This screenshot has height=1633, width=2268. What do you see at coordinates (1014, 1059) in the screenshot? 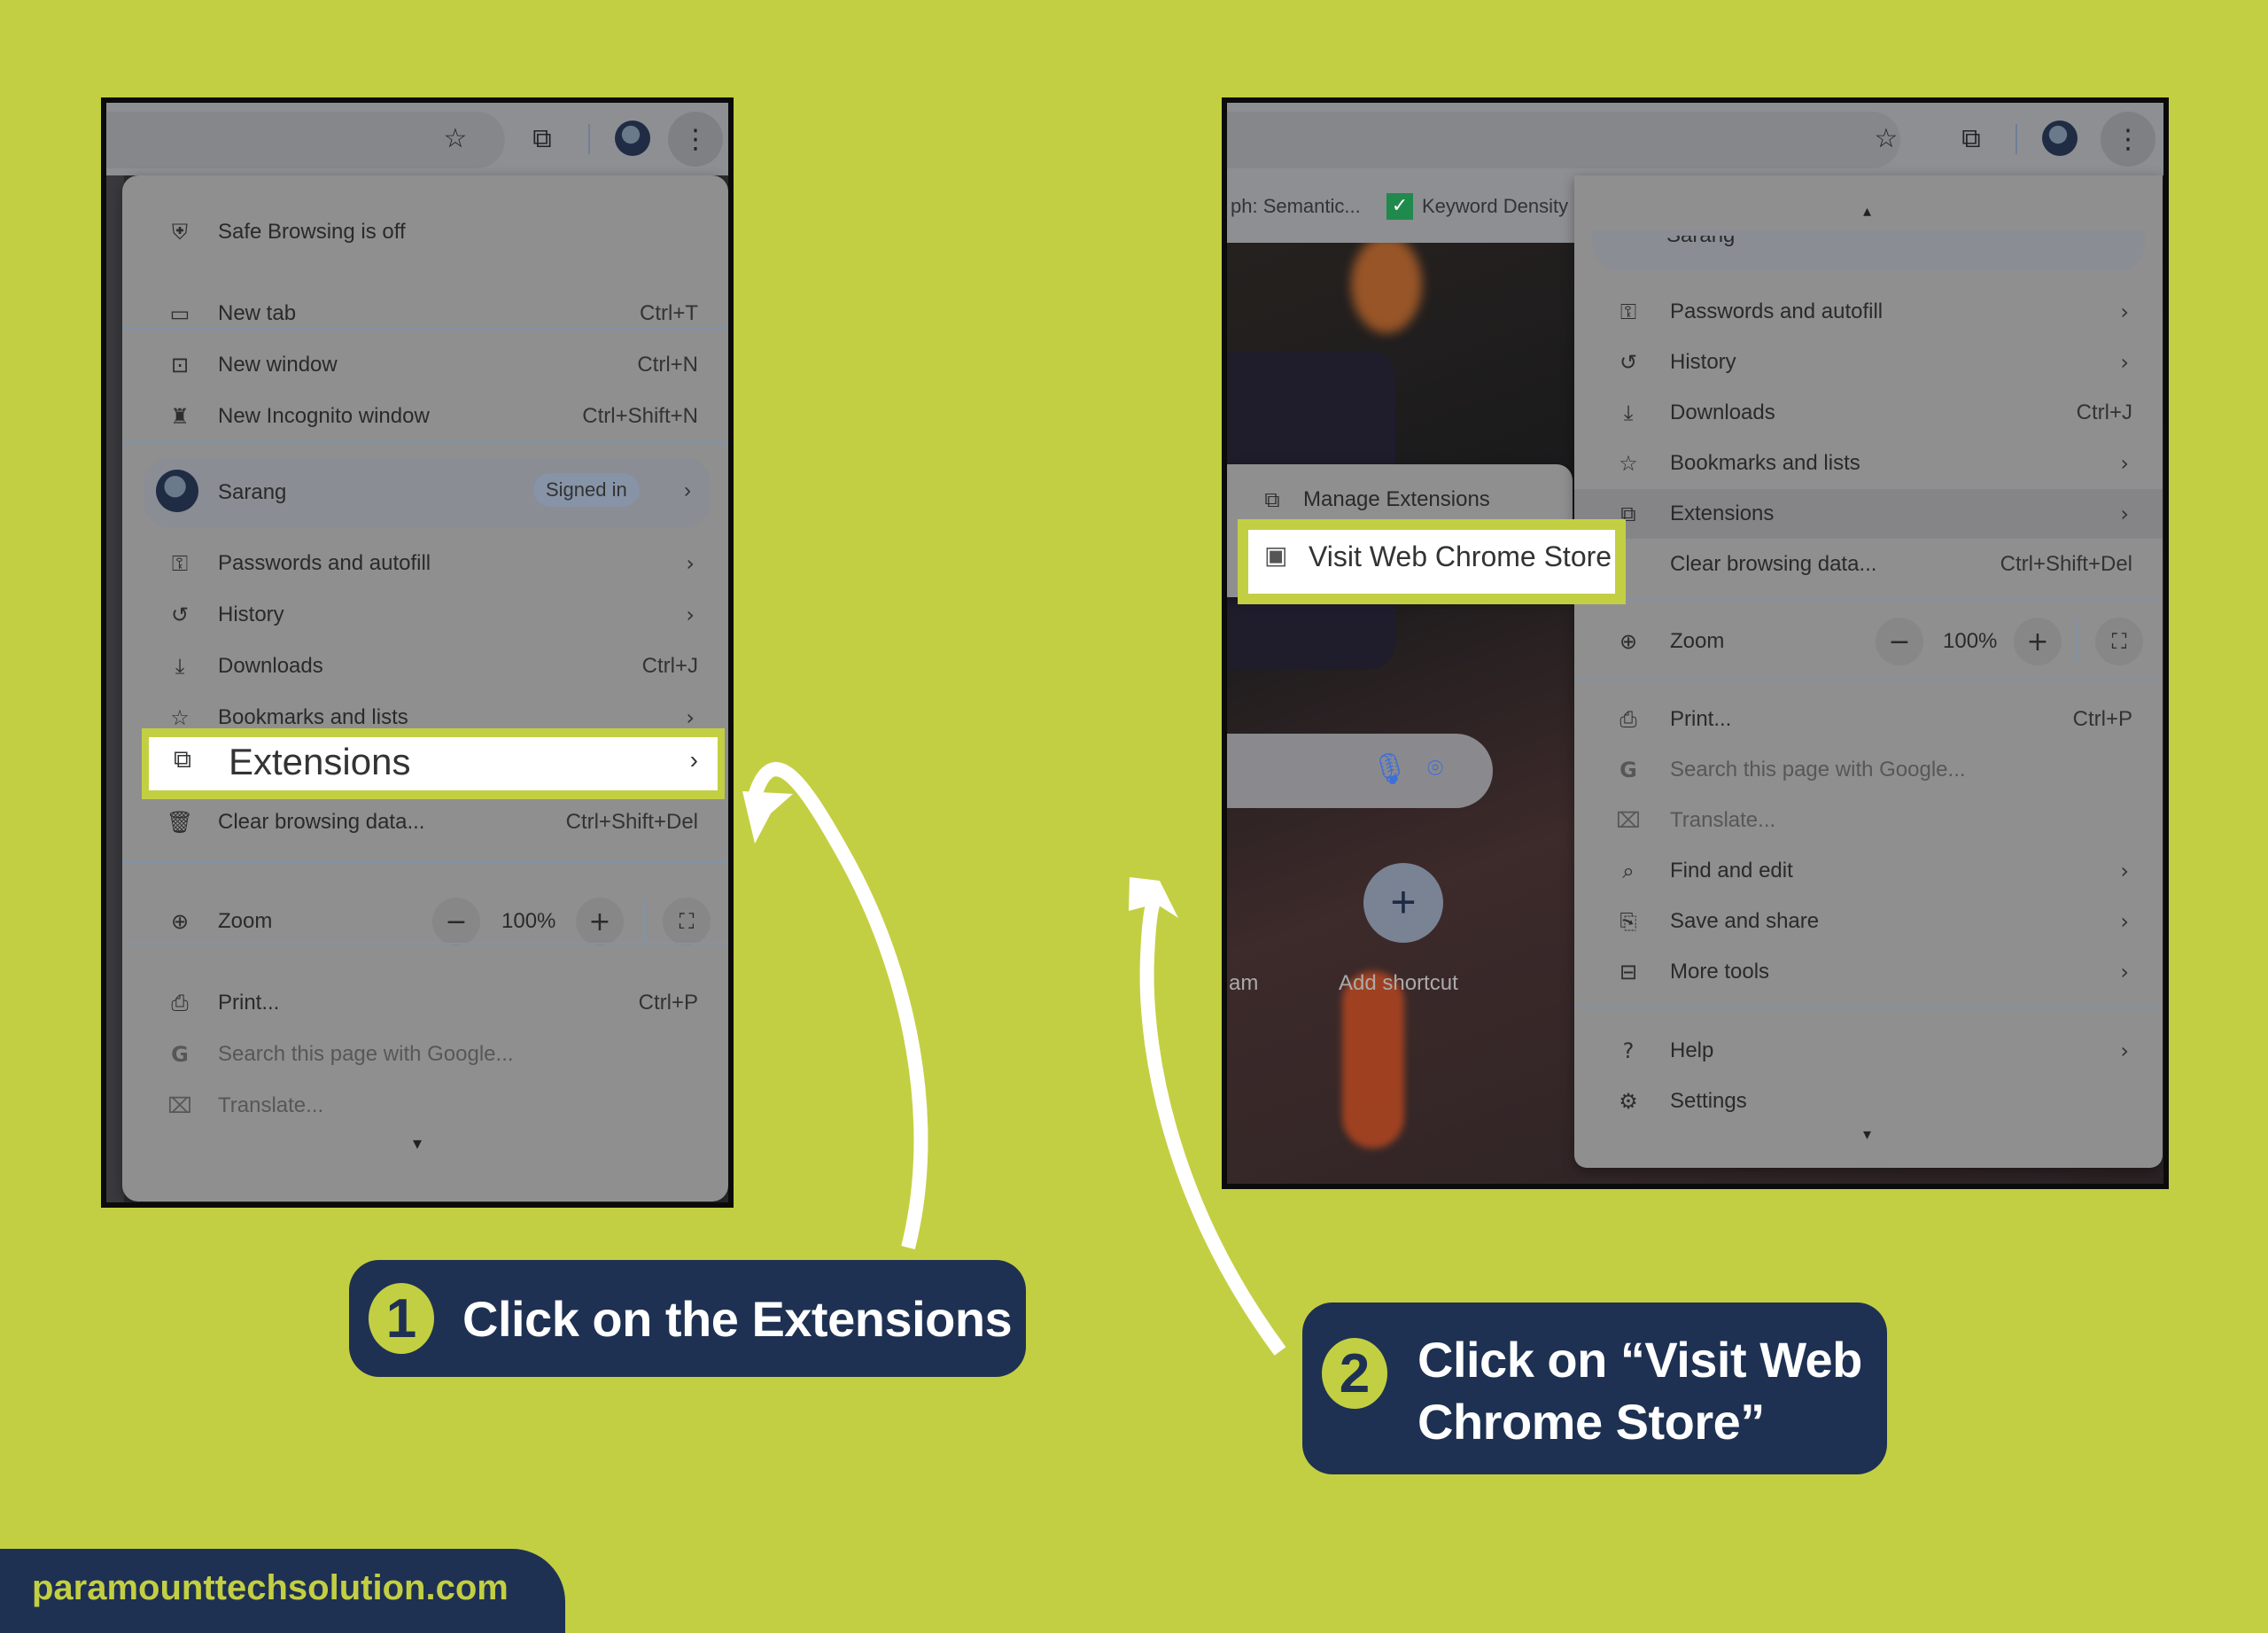
I see `arrows-layer` at bounding box center [1014, 1059].